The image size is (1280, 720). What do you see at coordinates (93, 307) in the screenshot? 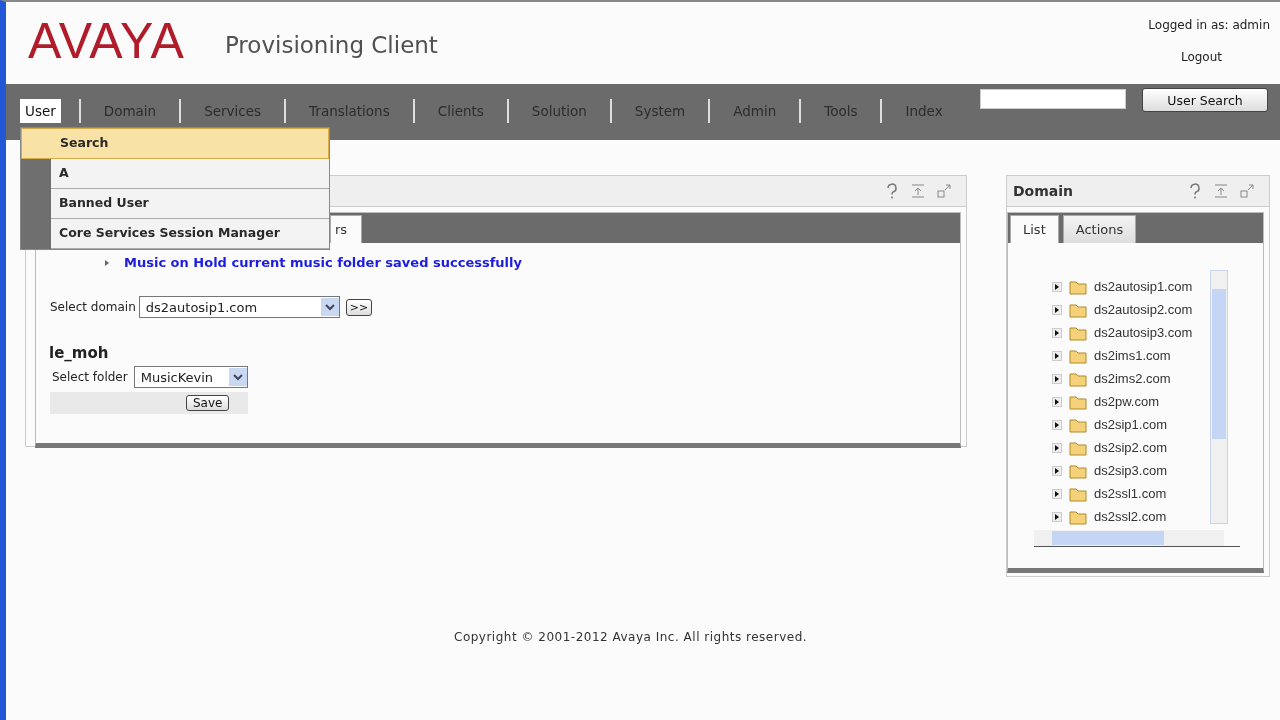
I see `field-label: Select domain` at bounding box center [93, 307].